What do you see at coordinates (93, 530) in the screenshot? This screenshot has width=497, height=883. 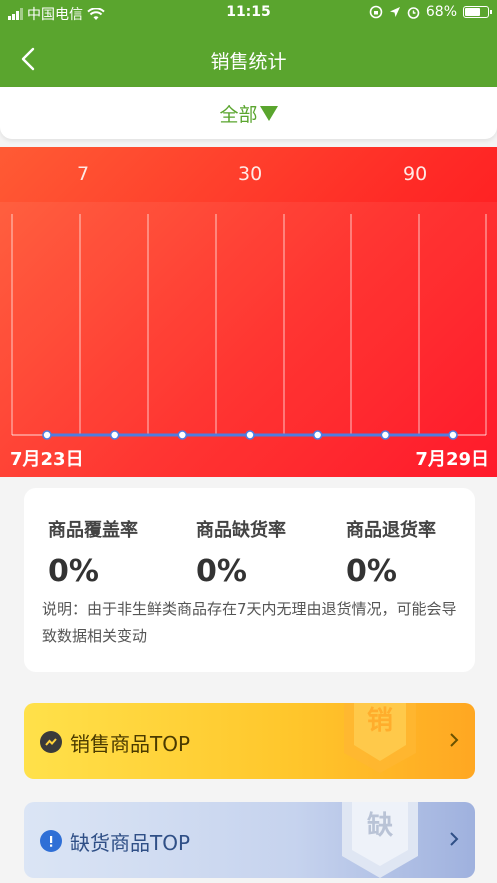 I see `coverage-label: 商品覆盖率` at bounding box center [93, 530].